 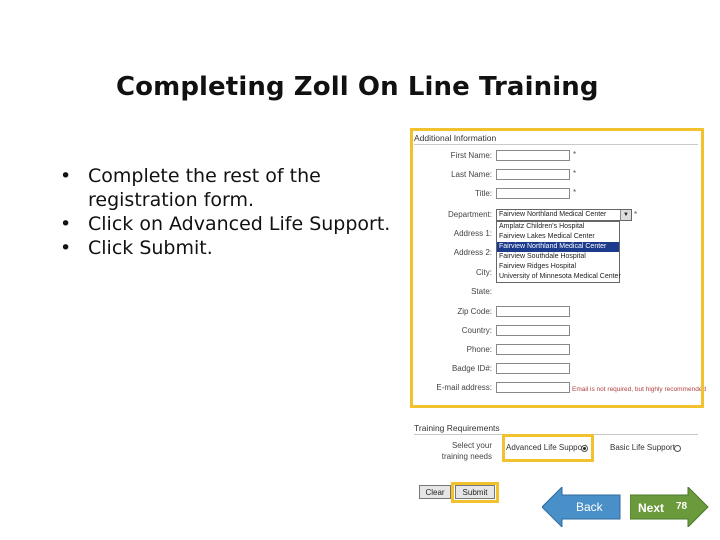 What do you see at coordinates (475, 492) in the screenshot?
I see `submit-highlight` at bounding box center [475, 492].